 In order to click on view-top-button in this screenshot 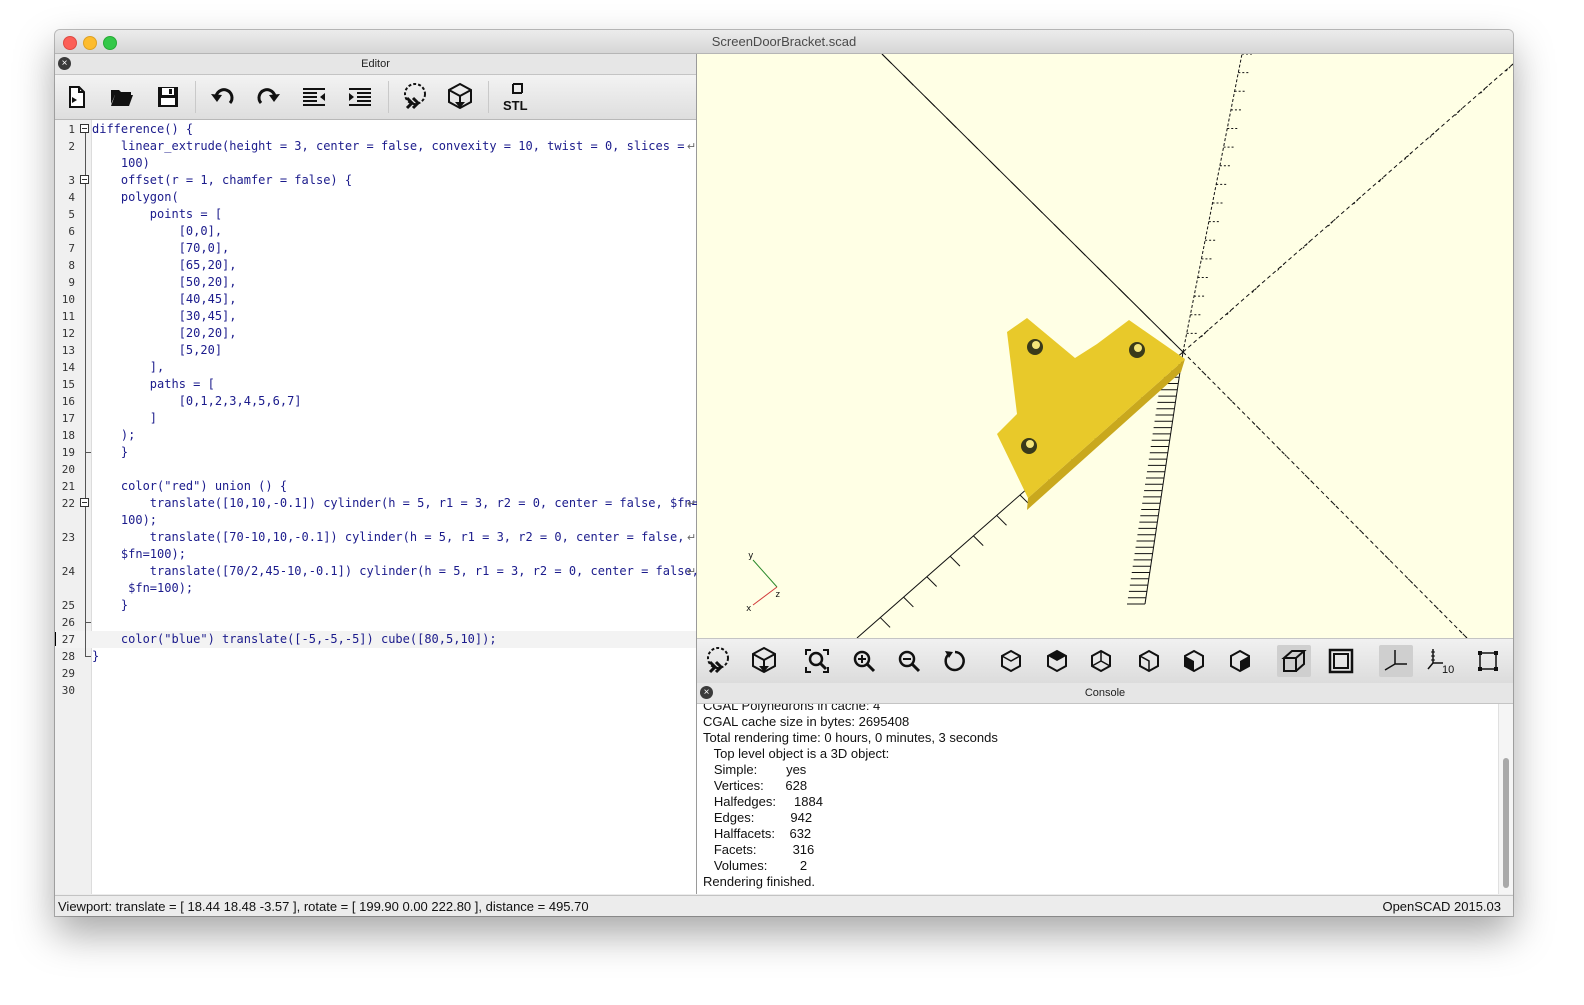, I will do `click(1057, 661)`.